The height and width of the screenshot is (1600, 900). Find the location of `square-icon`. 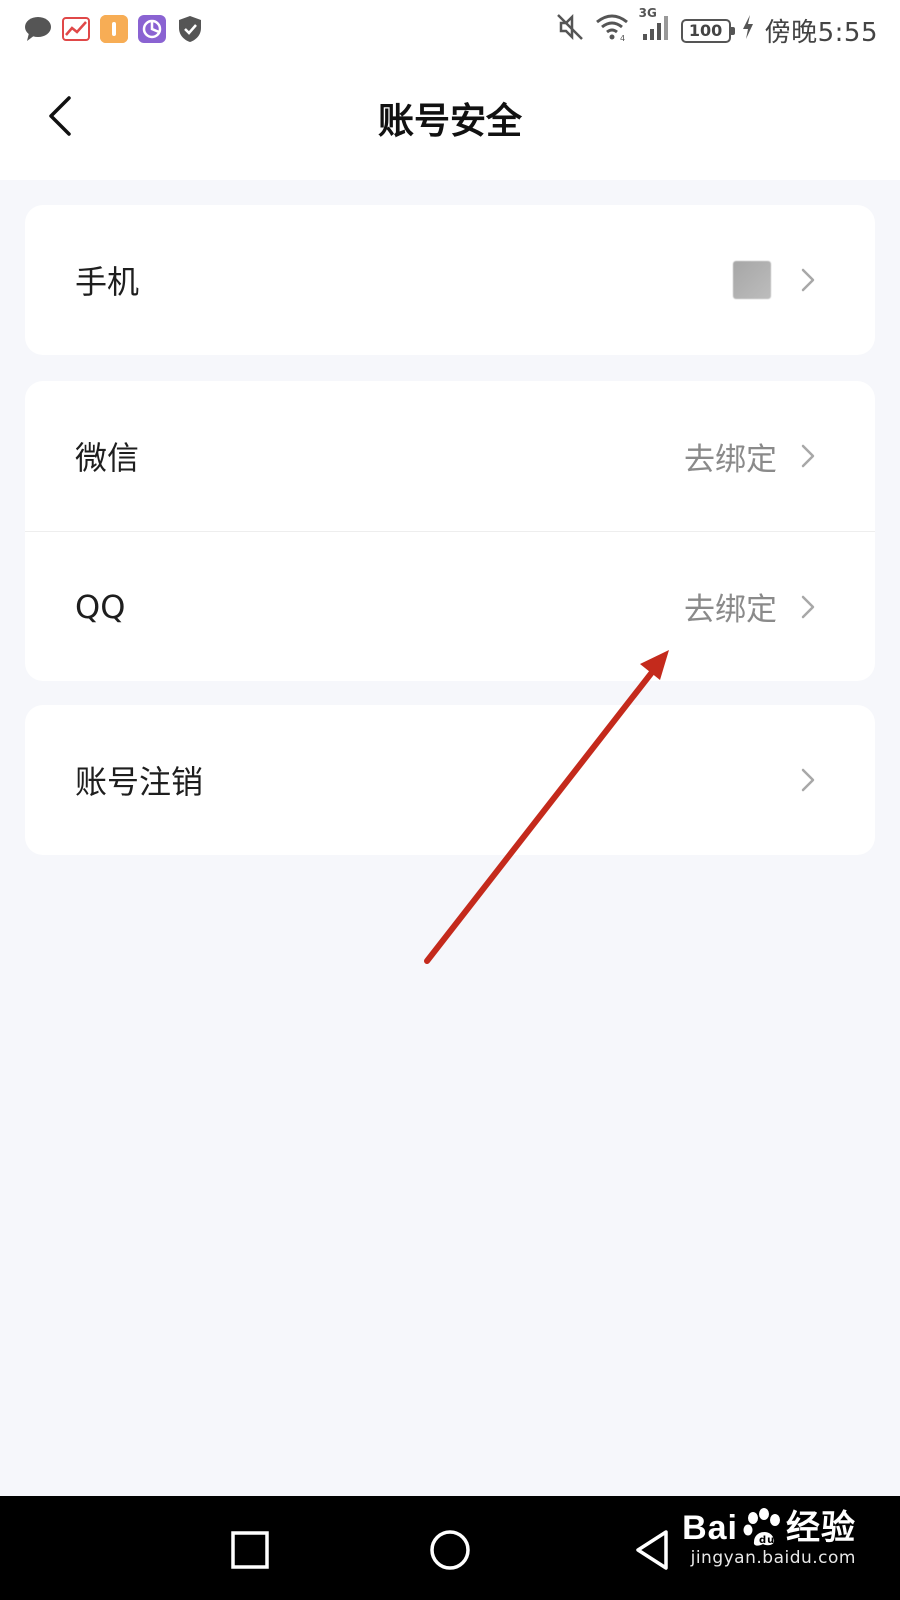

square-icon is located at coordinates (250, 1550).